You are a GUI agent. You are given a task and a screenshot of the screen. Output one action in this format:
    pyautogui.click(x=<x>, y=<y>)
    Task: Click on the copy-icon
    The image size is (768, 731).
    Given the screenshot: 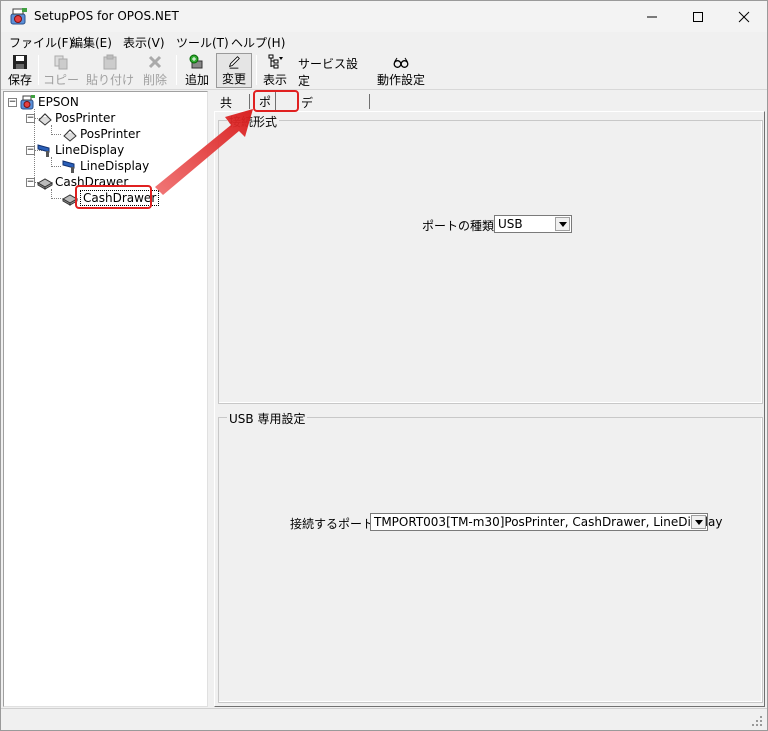 What is the action you would take?
    pyautogui.click(x=61, y=62)
    